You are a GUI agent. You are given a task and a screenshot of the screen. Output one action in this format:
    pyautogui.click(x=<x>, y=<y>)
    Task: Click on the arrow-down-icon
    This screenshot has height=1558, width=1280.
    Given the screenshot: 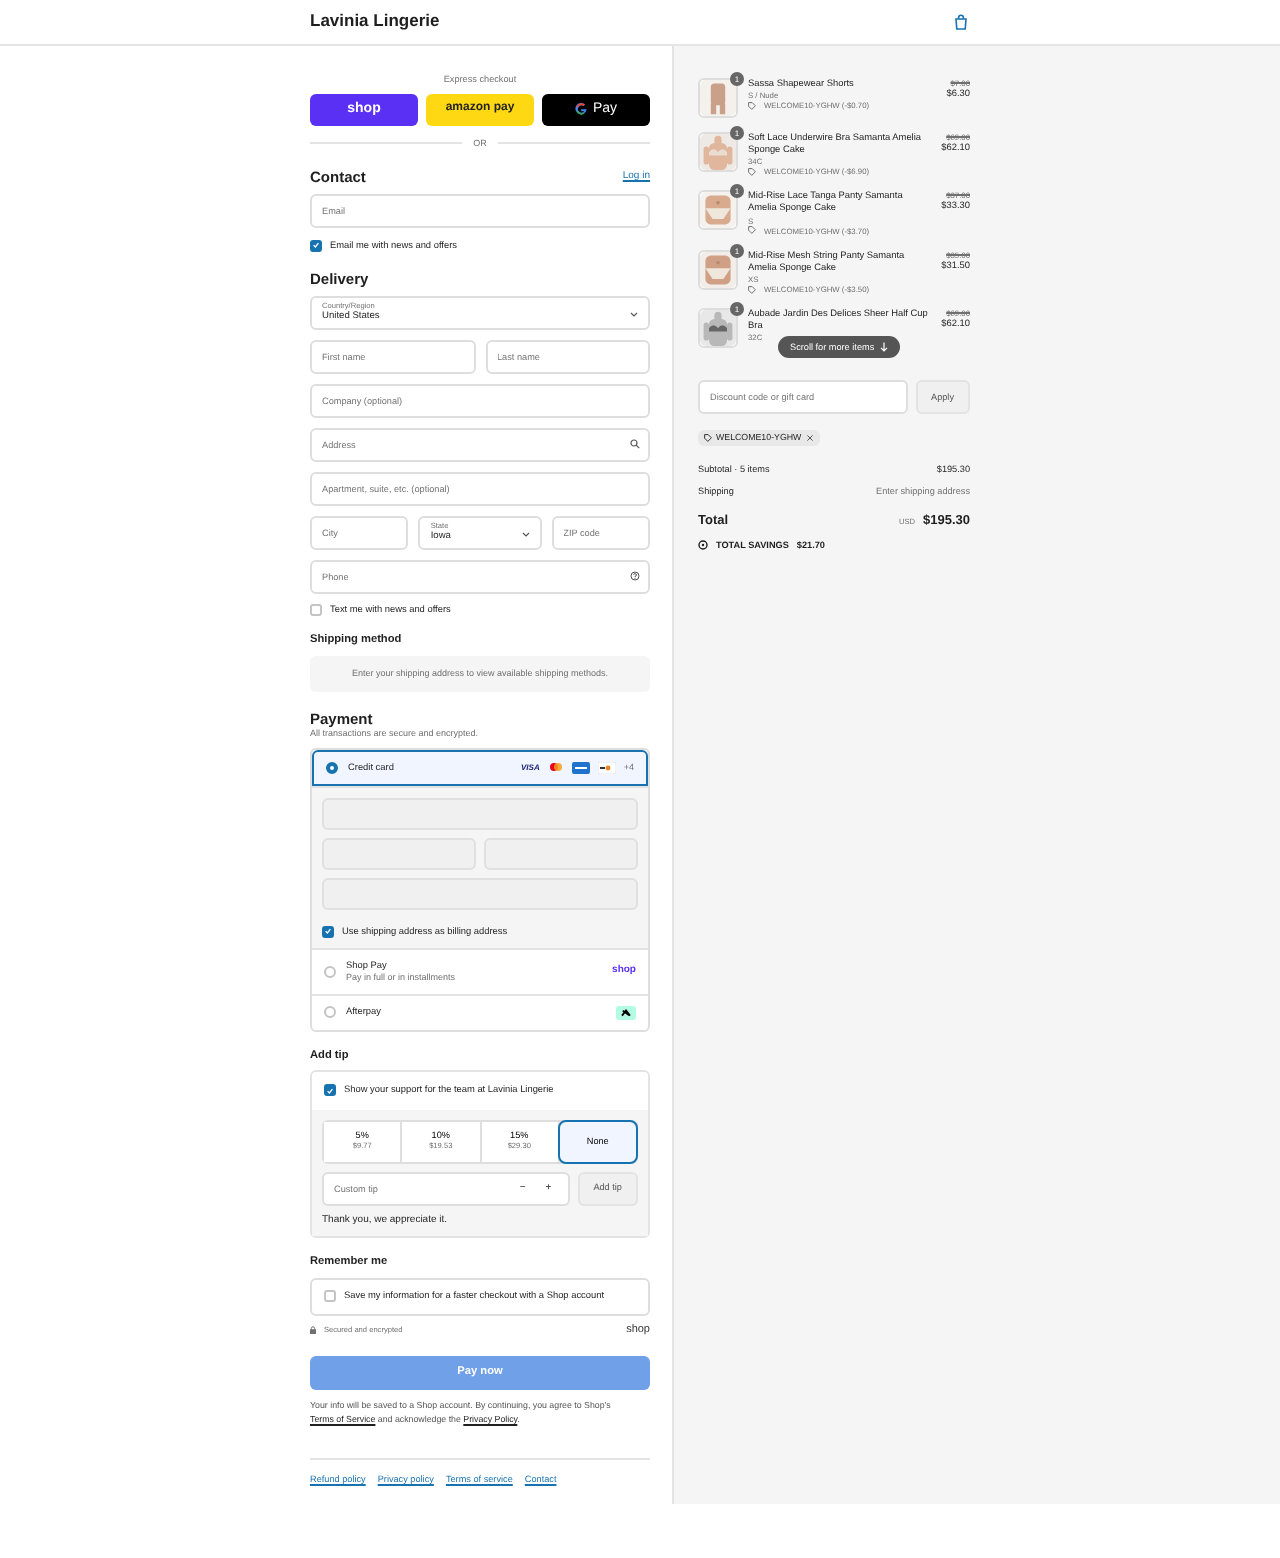 What is the action you would take?
    pyautogui.click(x=884, y=347)
    